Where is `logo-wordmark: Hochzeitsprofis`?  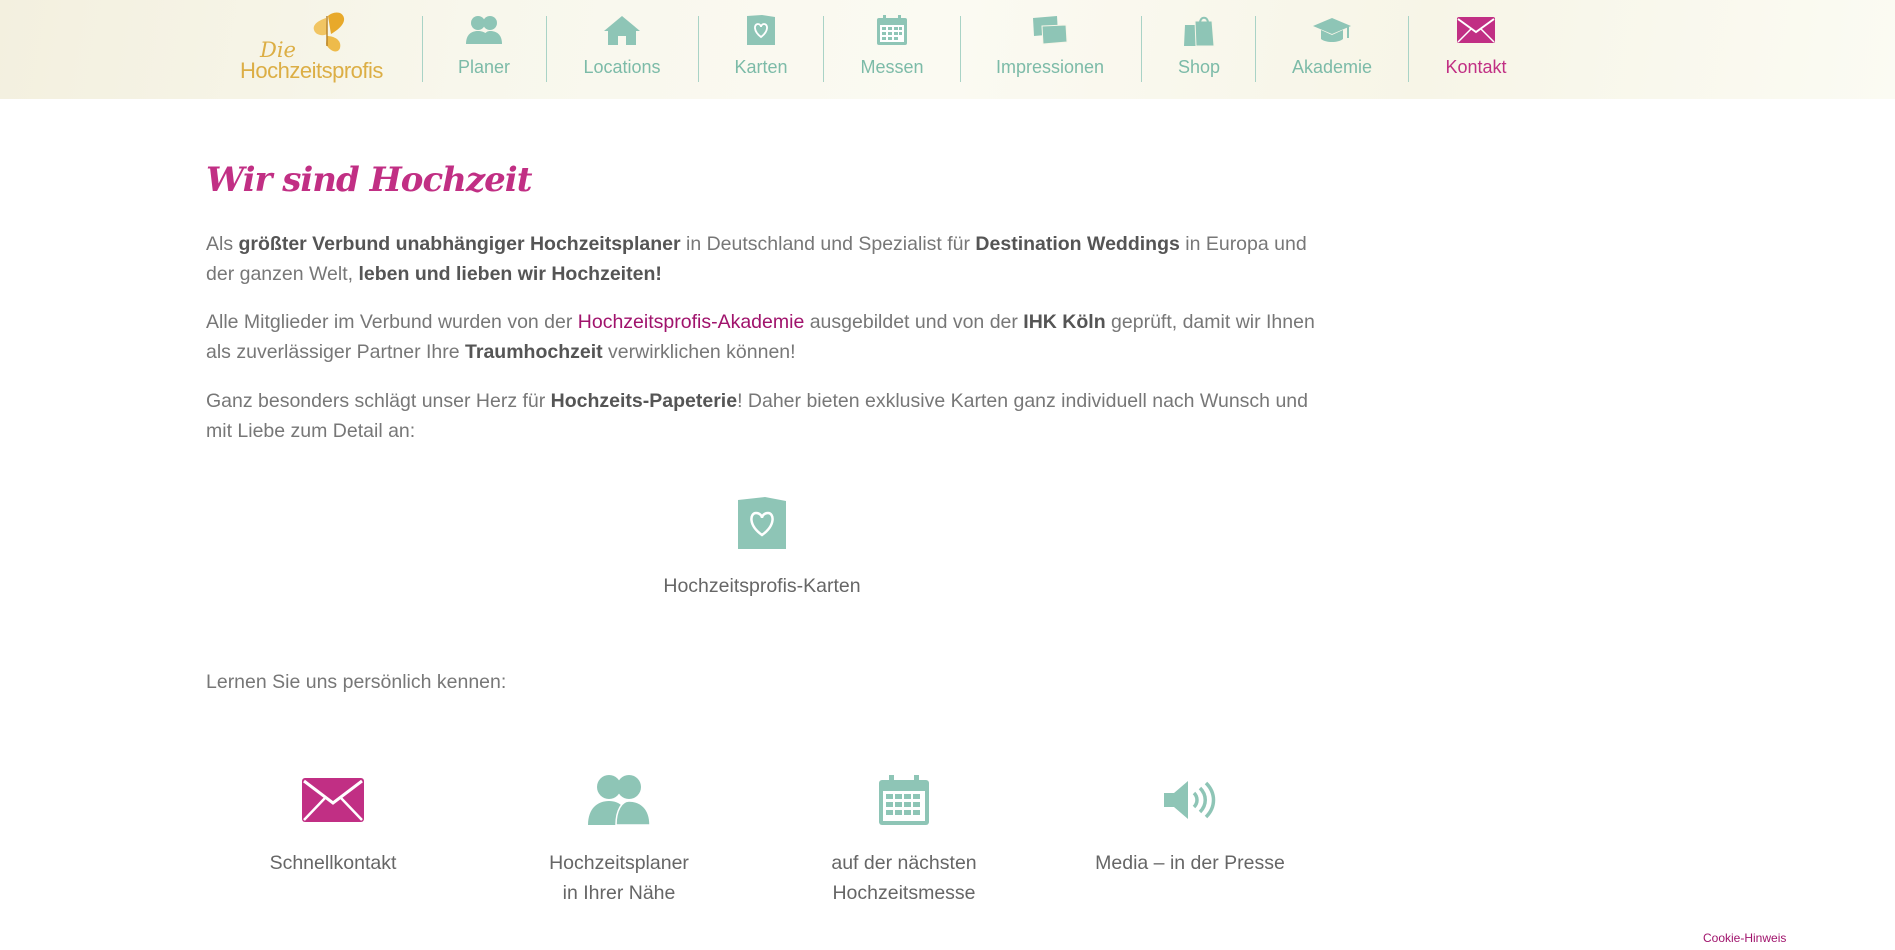 logo-wordmark: Hochzeitsprofis is located at coordinates (311, 70).